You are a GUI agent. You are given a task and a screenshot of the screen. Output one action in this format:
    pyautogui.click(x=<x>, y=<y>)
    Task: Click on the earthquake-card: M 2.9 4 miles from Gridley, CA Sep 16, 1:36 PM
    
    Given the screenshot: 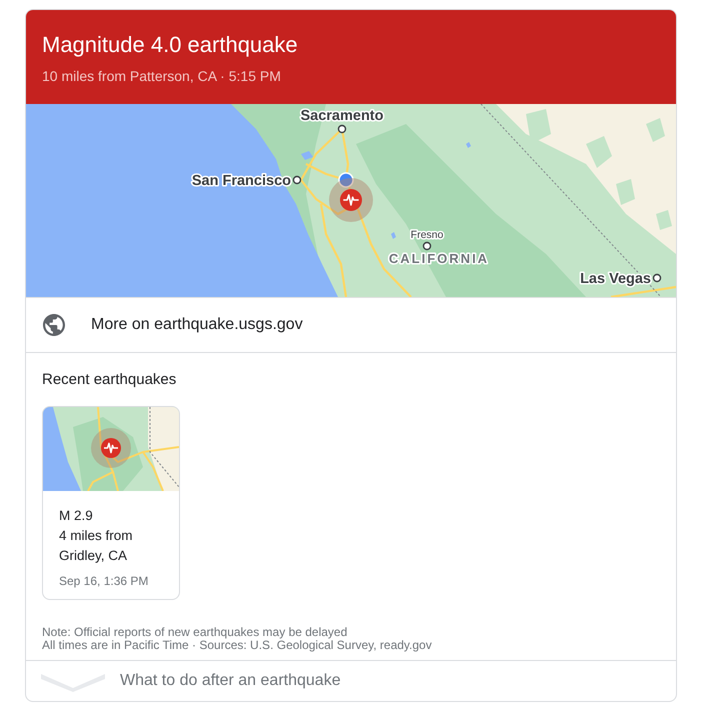 What is the action you would take?
    pyautogui.click(x=111, y=503)
    